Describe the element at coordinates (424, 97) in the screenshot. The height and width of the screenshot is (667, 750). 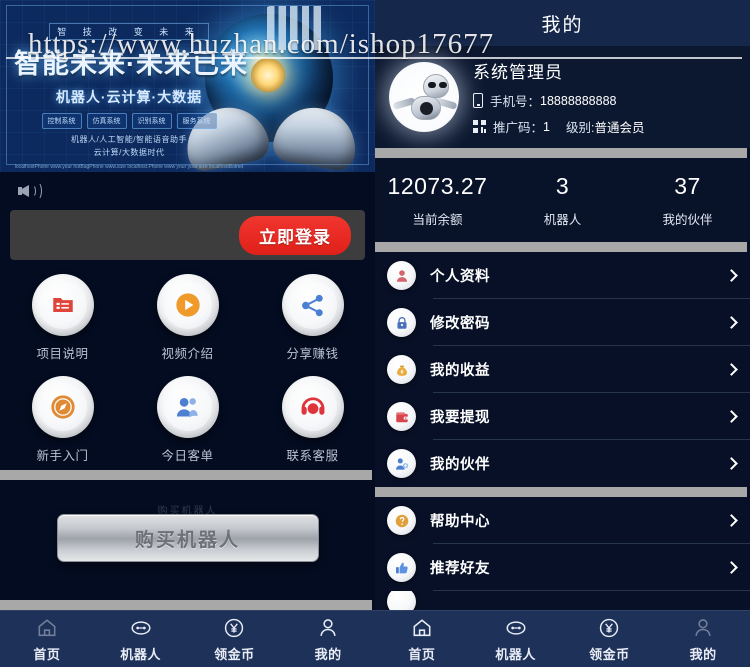
I see `avatar` at that location.